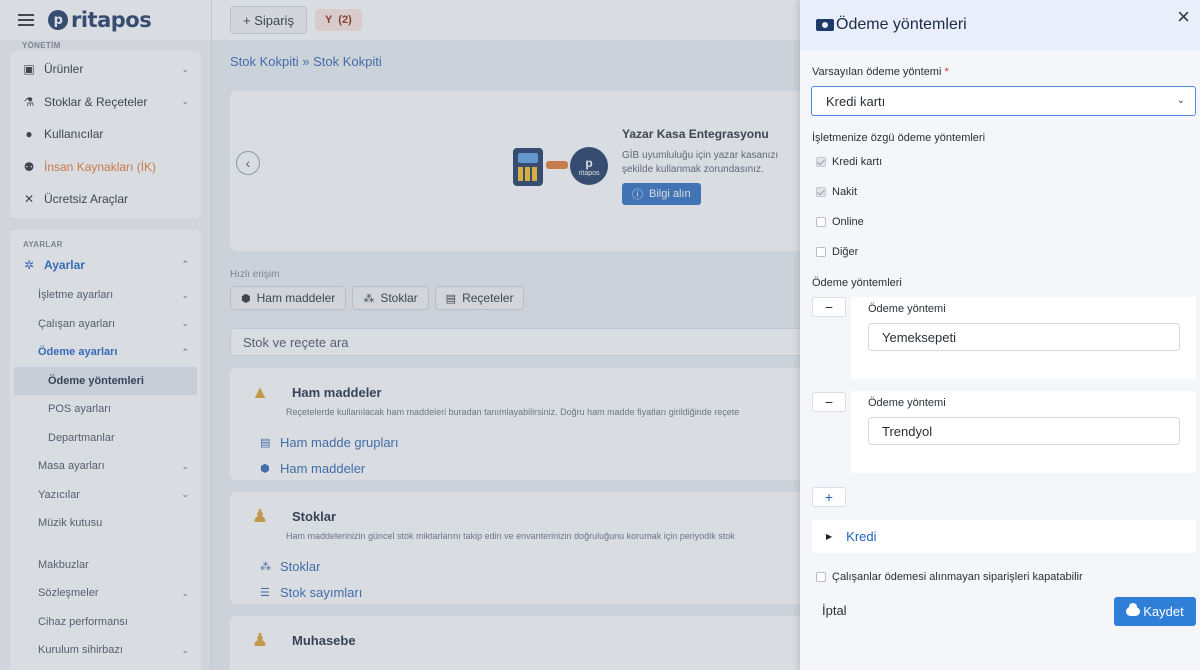  I want to click on cloud-upload-icon, so click(1133, 609).